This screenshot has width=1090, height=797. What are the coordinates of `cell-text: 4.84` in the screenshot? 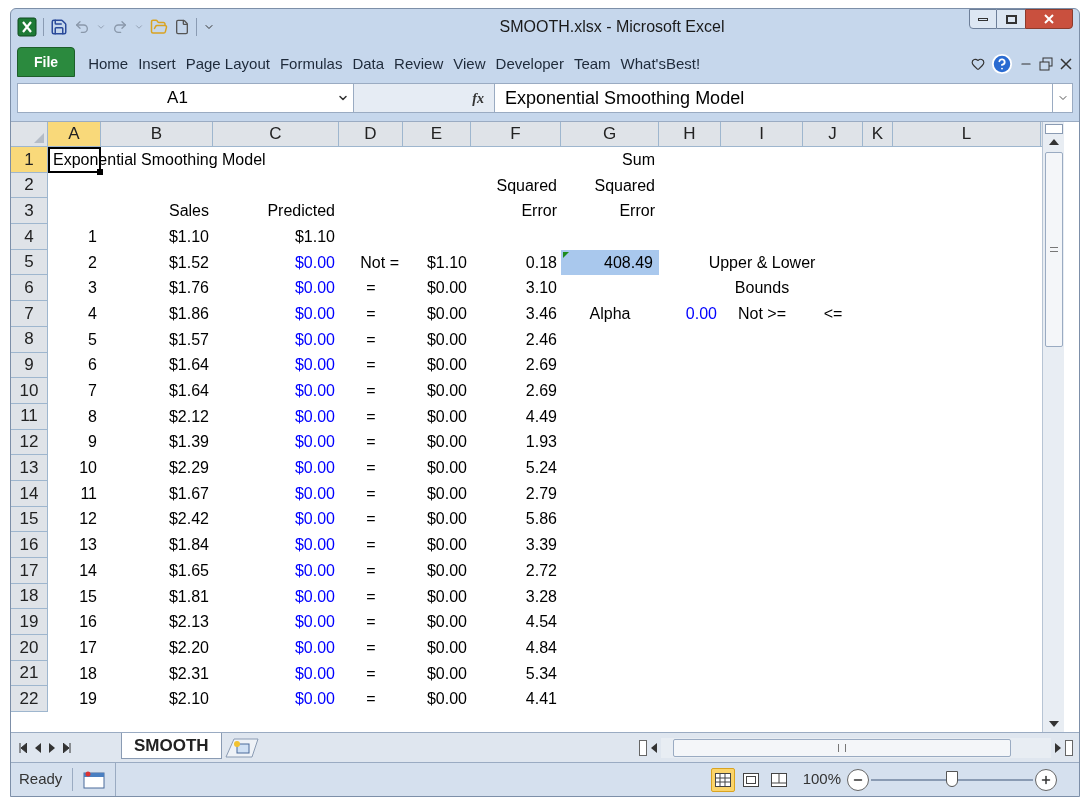 It's located at (541, 647).